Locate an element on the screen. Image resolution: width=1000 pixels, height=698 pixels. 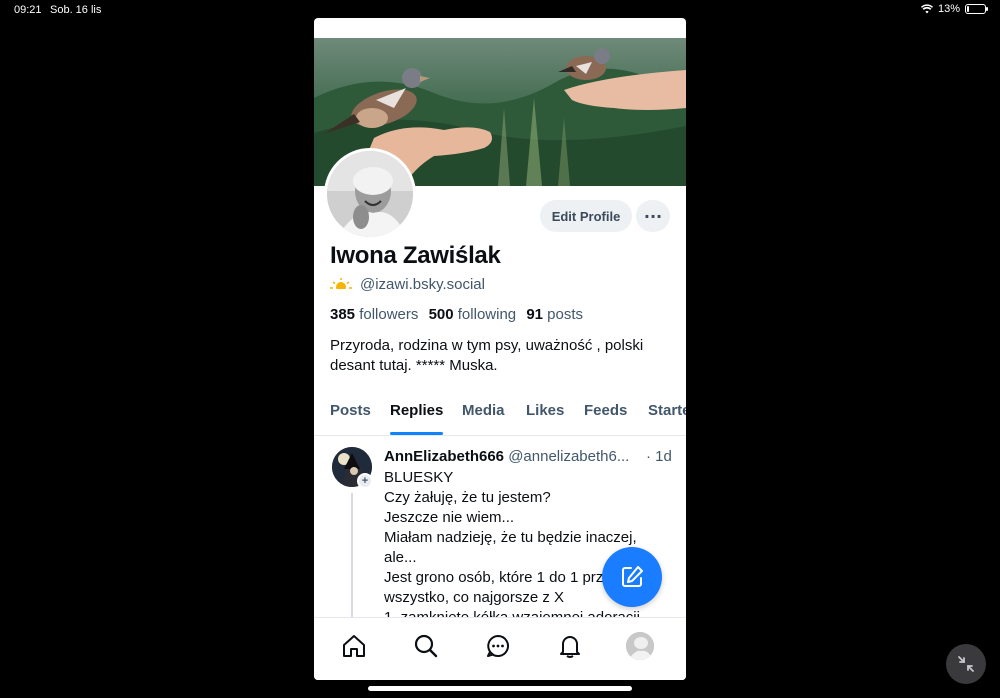
home-icon is located at coordinates (354, 646).